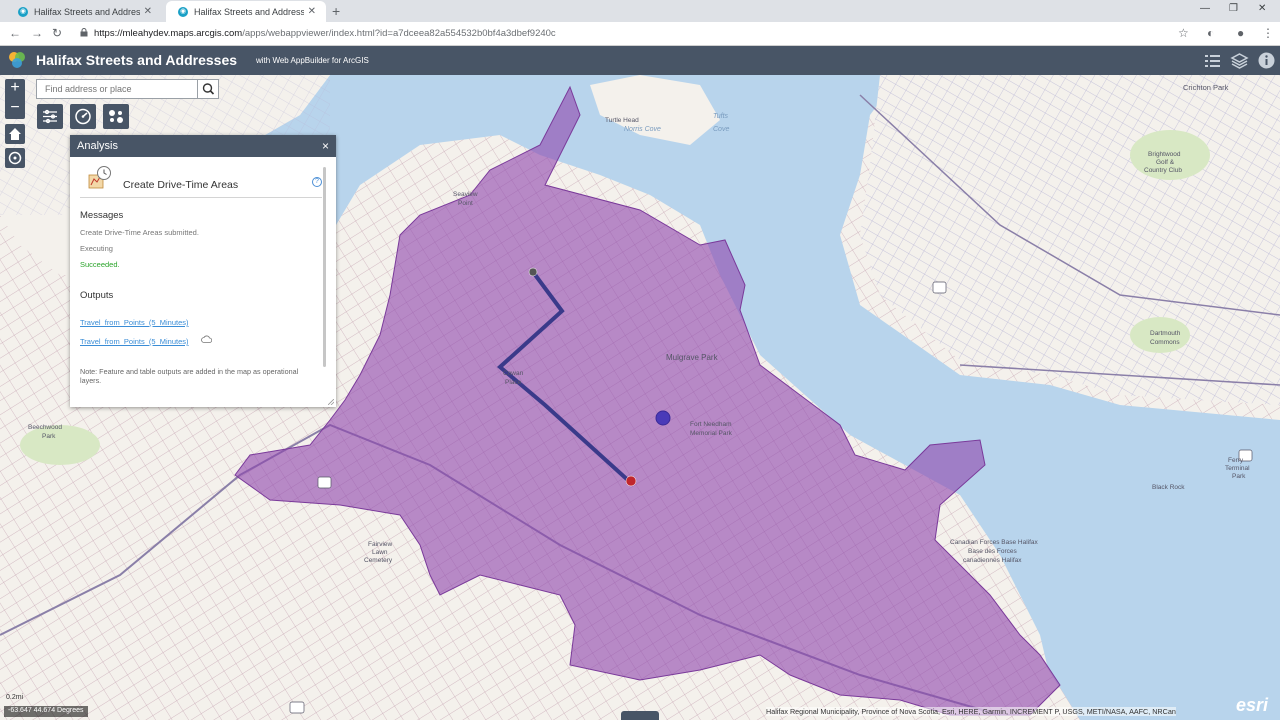  I want to click on coordinate-readout: -63.647 44.674 Degrees, so click(46, 711).